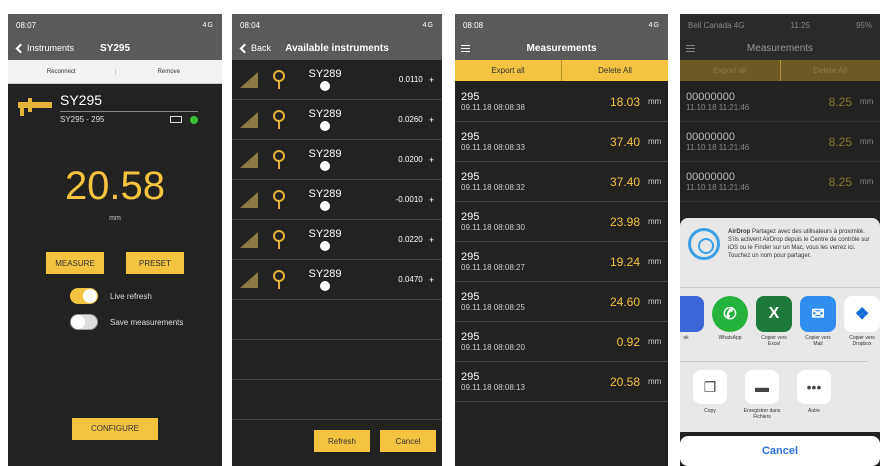 Image resolution: width=880 pixels, height=466 pixels. What do you see at coordinates (862, 341) in the screenshot?
I see `share-app-label: Copier vers Dropbox` at bounding box center [862, 341].